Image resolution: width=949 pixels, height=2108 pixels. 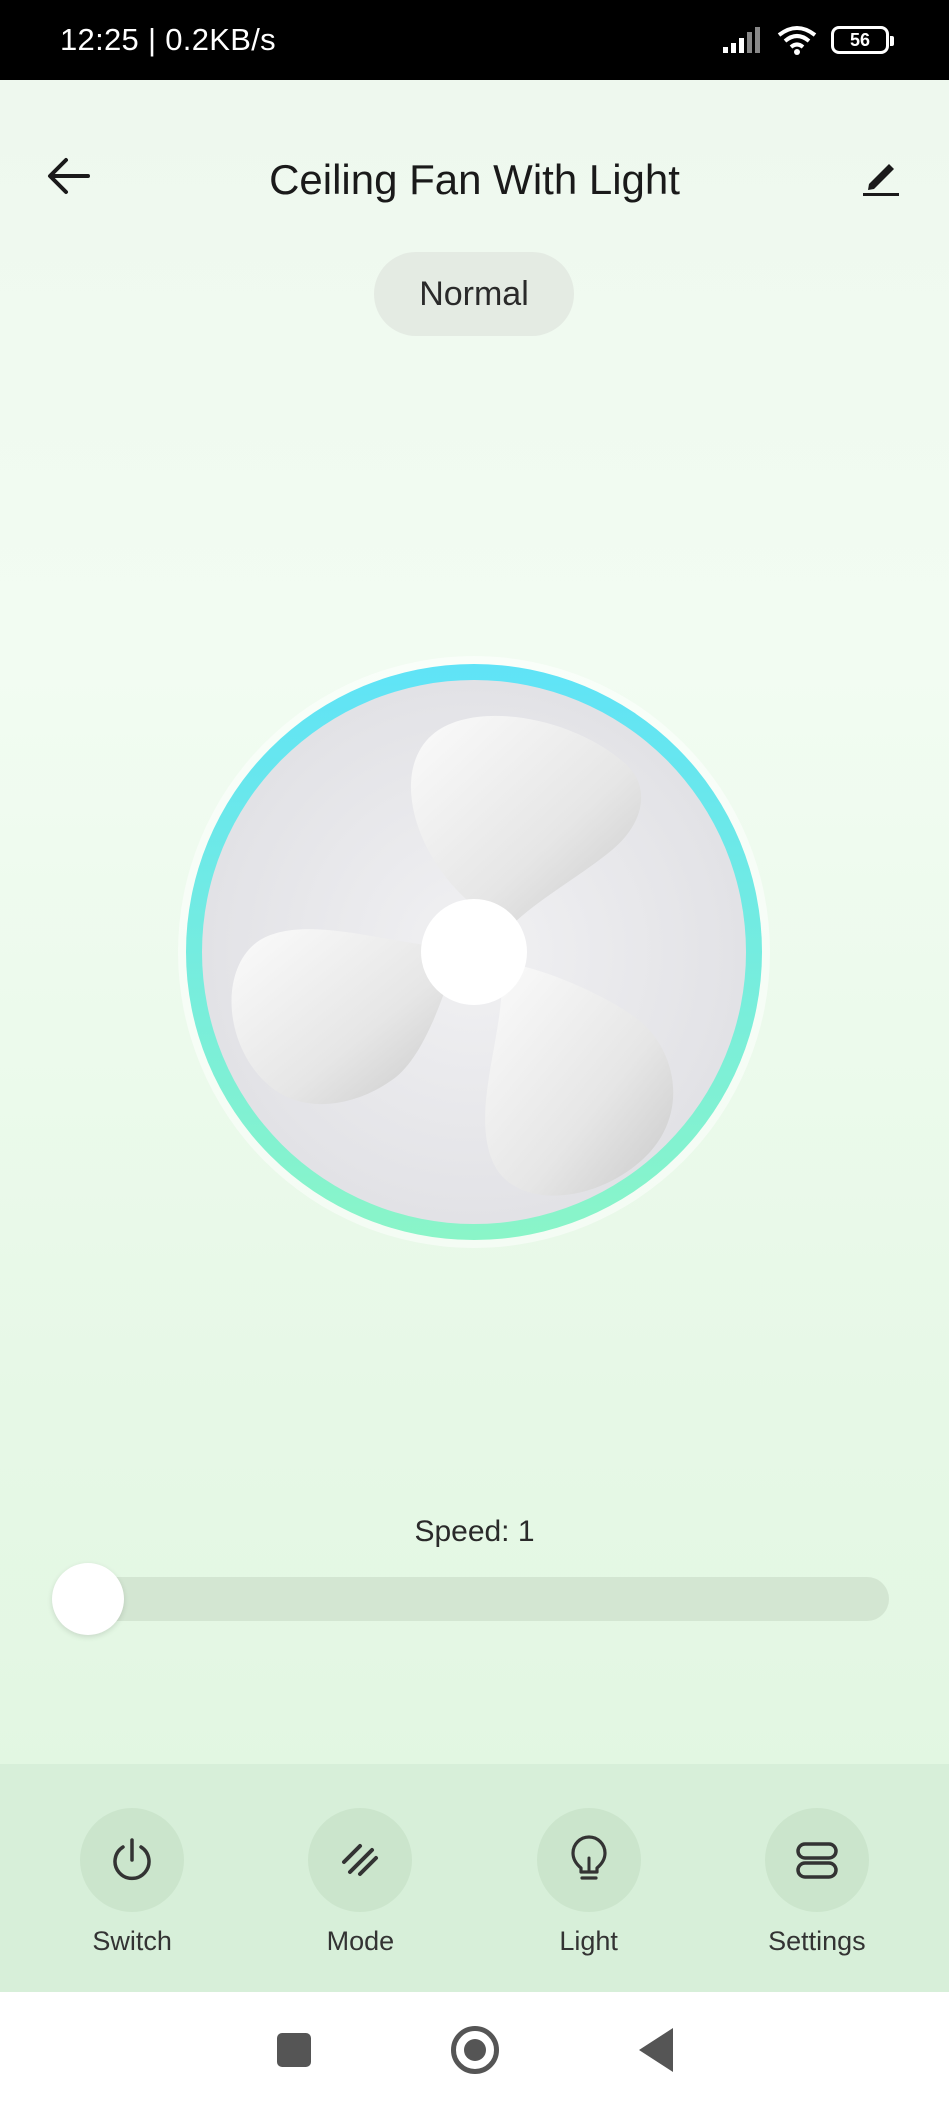 I want to click on mode-label: Normal, so click(x=474, y=293).